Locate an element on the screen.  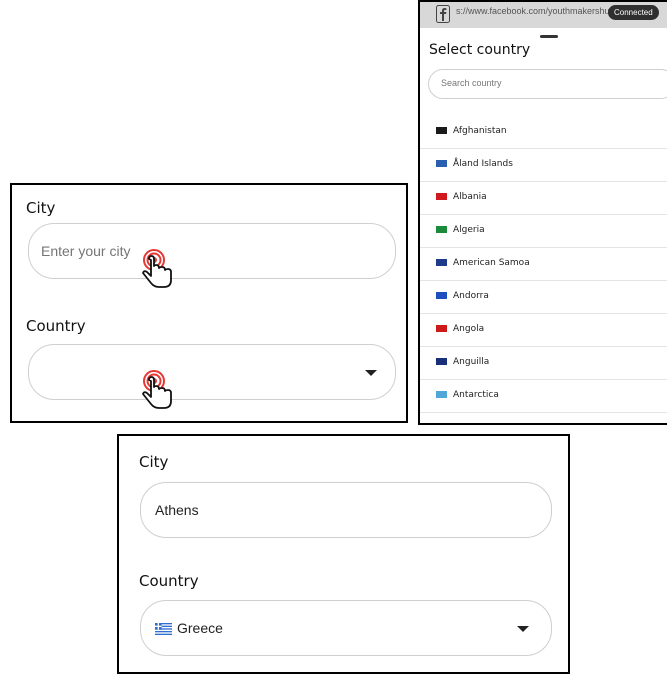
country-list-item: Algeria is located at coordinates (543, 231).